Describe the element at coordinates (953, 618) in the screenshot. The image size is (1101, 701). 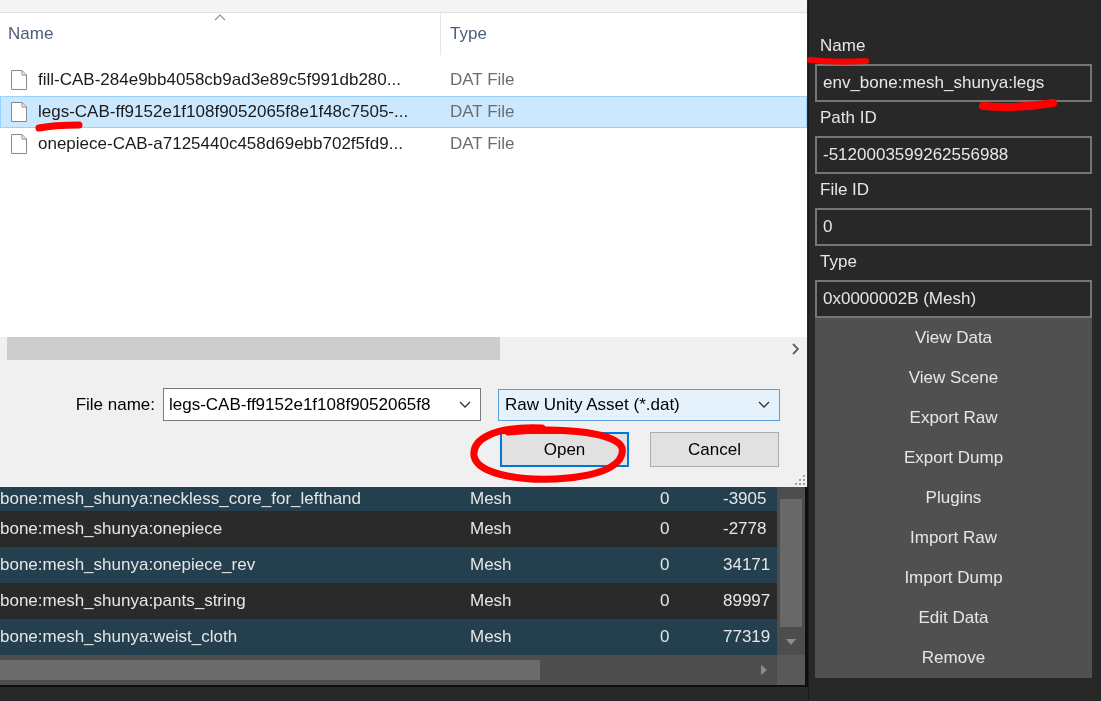
I see `action-button: Edit Data` at that location.